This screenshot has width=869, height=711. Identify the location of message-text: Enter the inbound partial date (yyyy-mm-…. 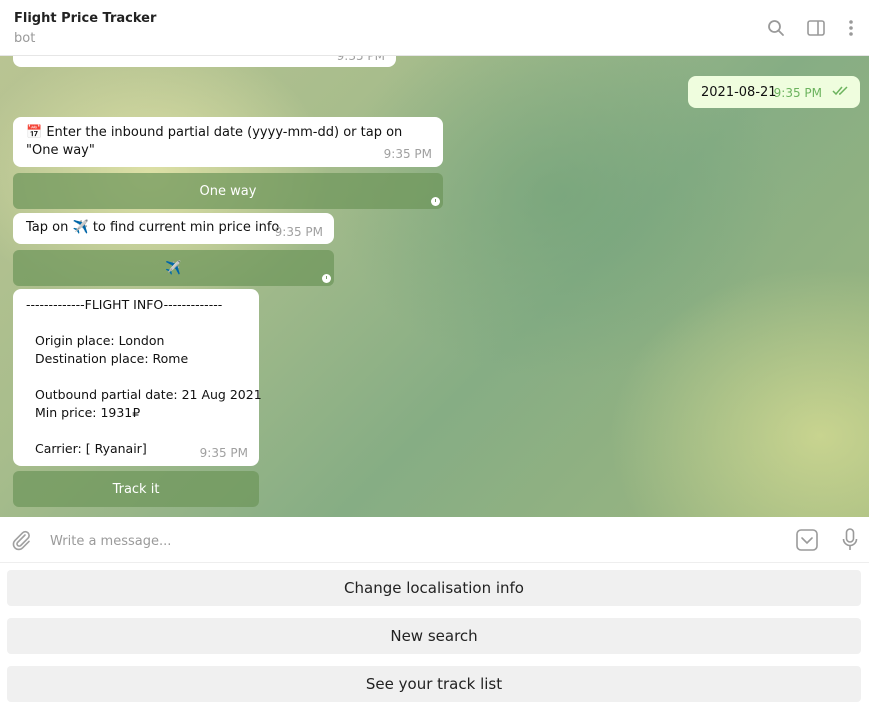
(214, 141).